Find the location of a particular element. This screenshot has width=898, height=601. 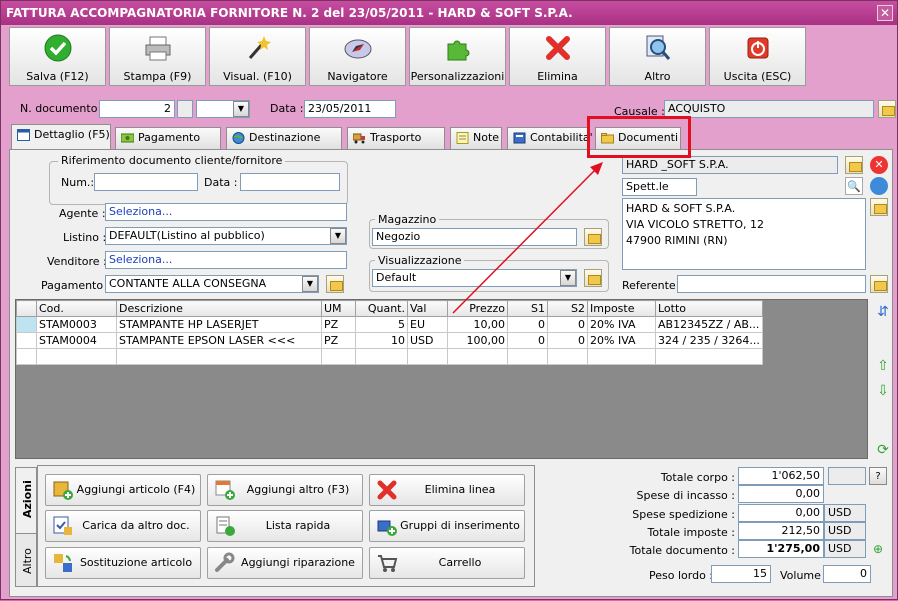

magazzino-input: Negozio is located at coordinates (474, 237).